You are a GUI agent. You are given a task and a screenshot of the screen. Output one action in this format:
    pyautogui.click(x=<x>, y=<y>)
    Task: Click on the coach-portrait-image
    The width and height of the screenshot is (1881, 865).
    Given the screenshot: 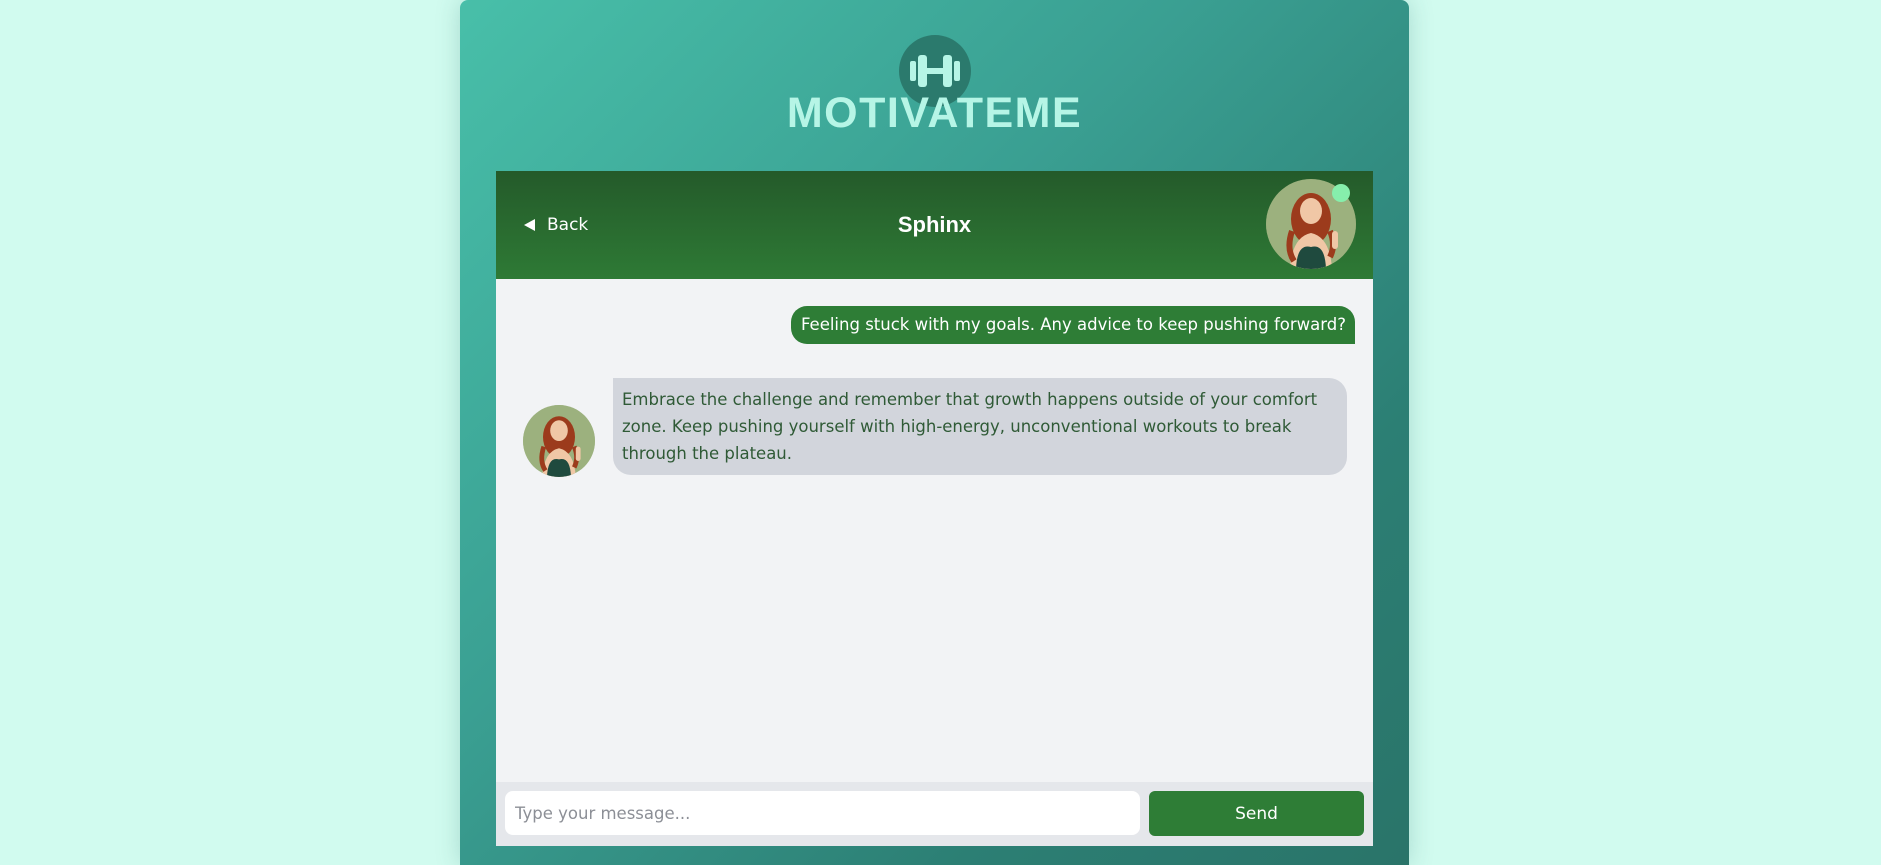 What is the action you would take?
    pyautogui.click(x=559, y=441)
    